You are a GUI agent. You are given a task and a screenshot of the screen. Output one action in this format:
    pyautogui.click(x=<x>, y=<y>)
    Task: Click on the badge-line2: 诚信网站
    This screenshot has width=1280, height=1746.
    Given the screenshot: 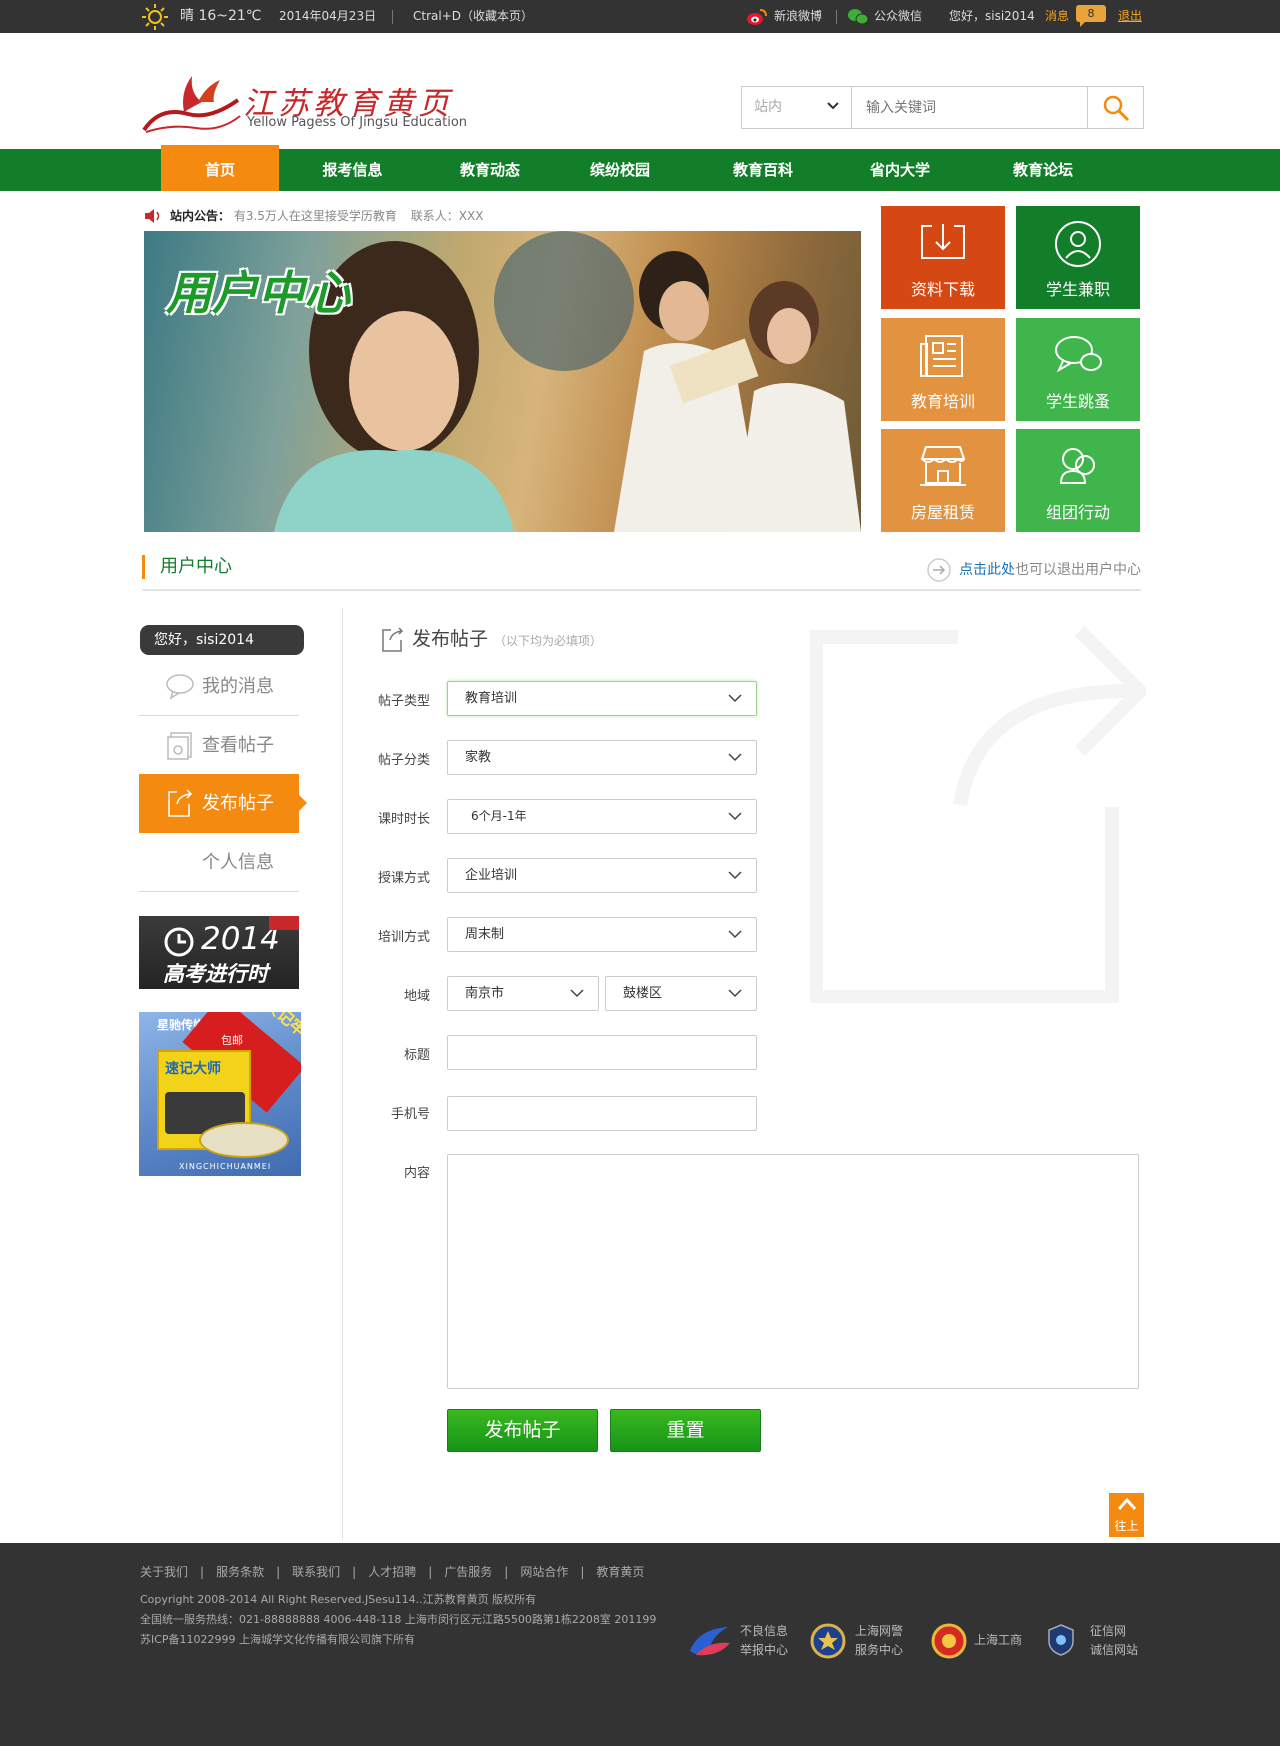 What is the action you would take?
    pyautogui.click(x=1114, y=1650)
    